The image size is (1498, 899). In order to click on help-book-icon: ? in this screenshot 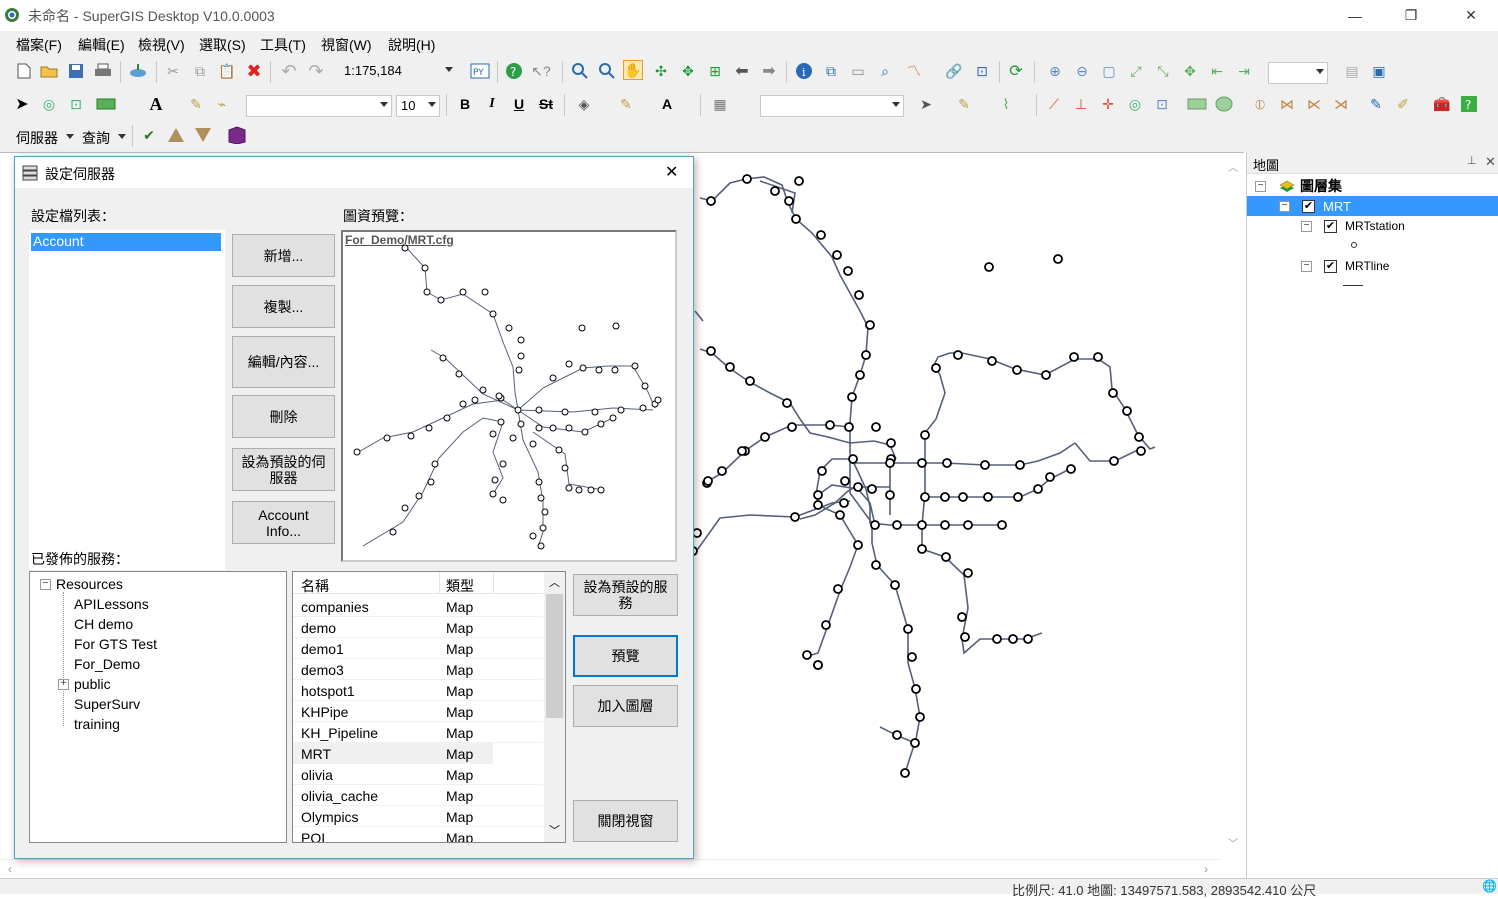, I will do `click(1469, 104)`.